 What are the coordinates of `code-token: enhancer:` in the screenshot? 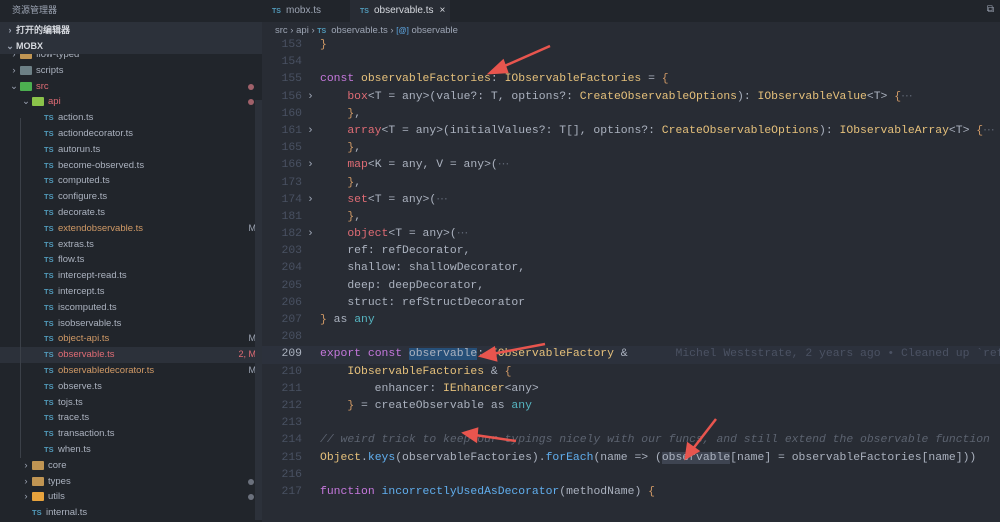 It's located at (382, 388).